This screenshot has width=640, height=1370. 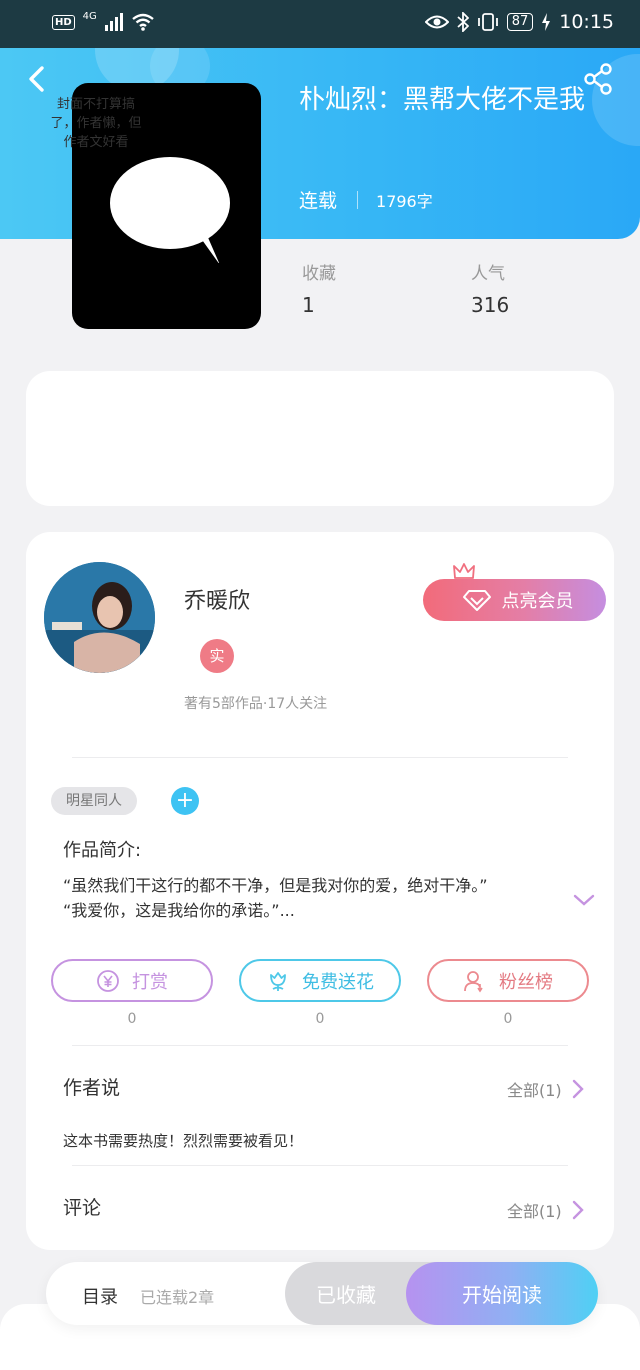 I want to click on comments-all-link: 全部(1), so click(x=545, y=1210).